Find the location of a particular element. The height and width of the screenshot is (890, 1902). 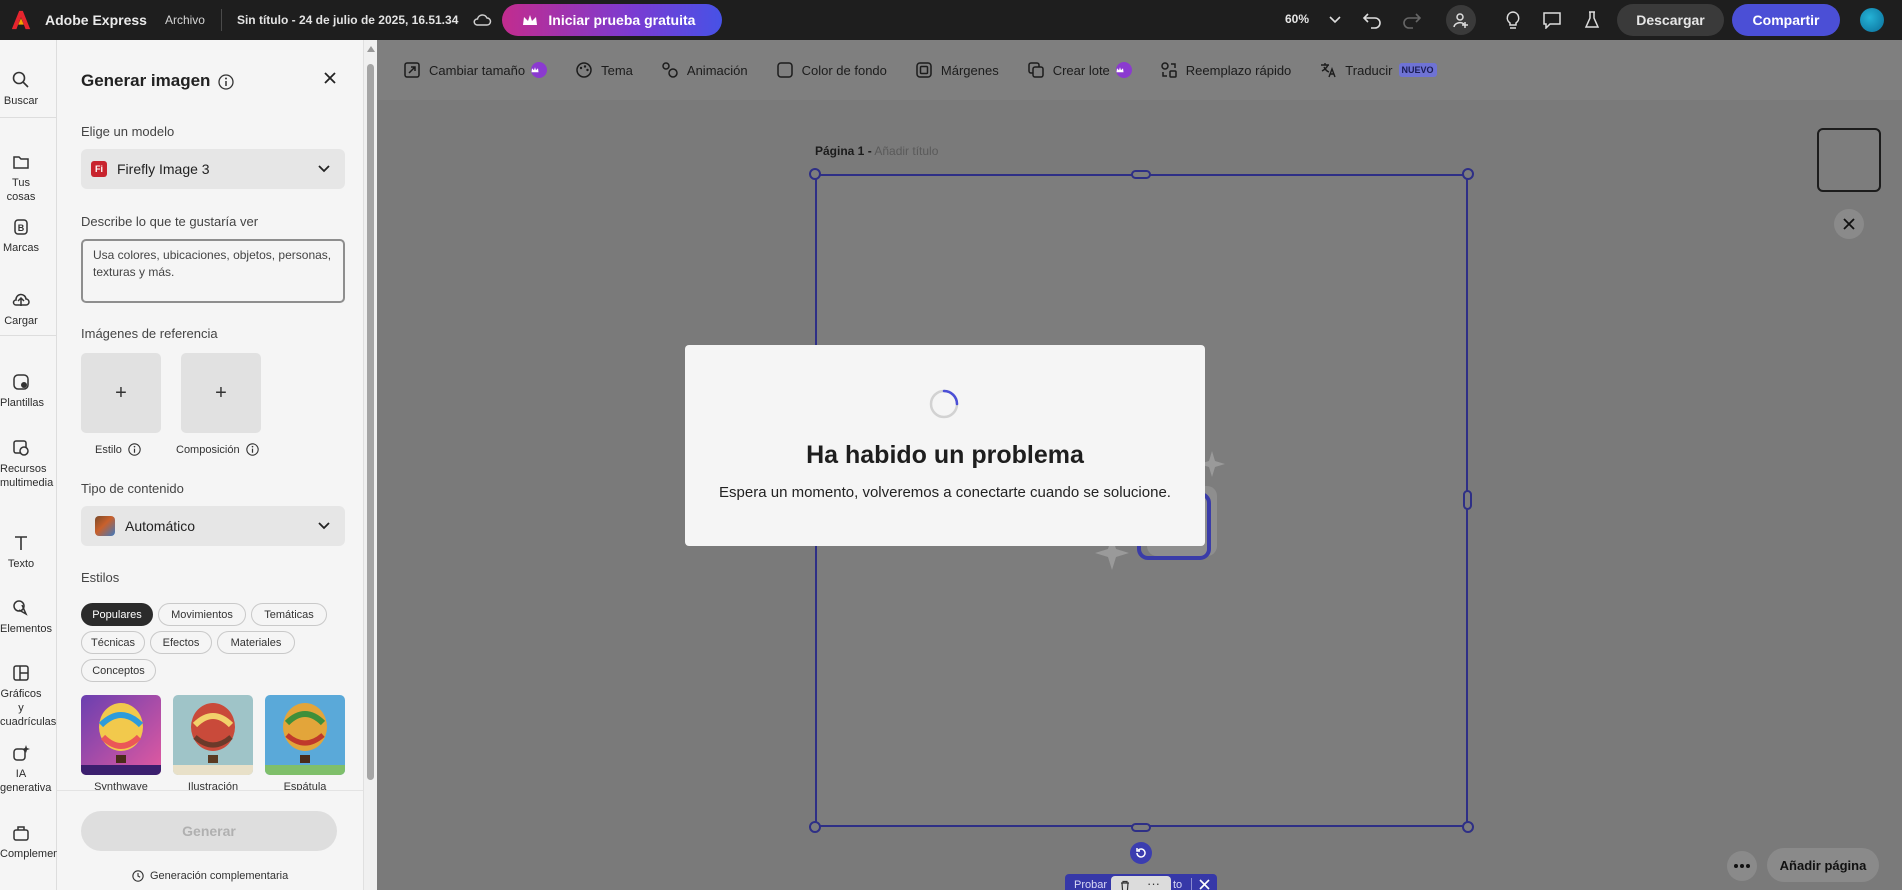

zoom-level: 60% is located at coordinates (1297, 19).